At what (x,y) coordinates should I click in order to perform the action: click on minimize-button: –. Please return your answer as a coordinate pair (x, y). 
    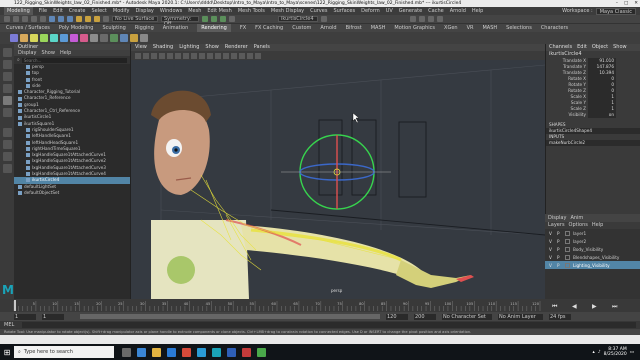
    Looking at the image, I should click on (617, 3).